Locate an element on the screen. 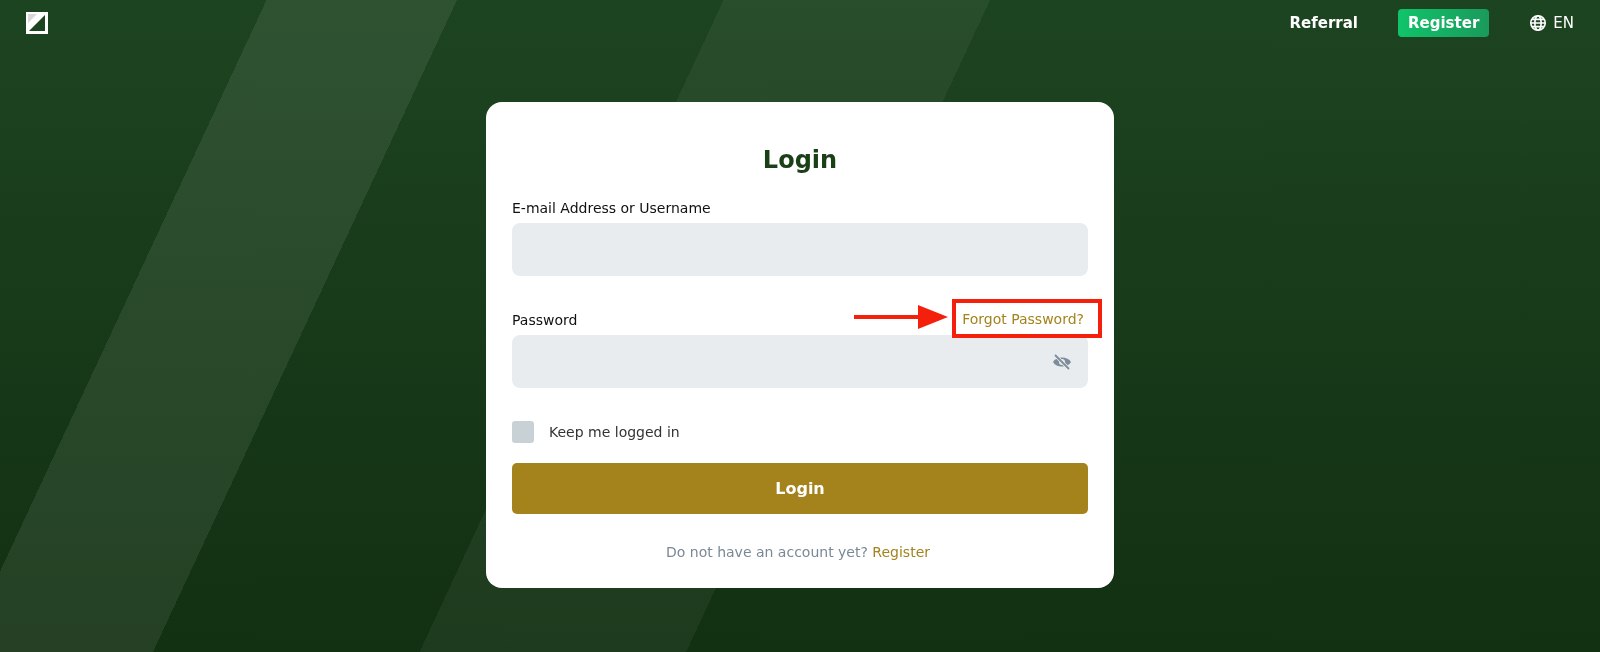 The height and width of the screenshot is (652, 1600). footer-text: Do not have an account yet? is located at coordinates (767, 552).